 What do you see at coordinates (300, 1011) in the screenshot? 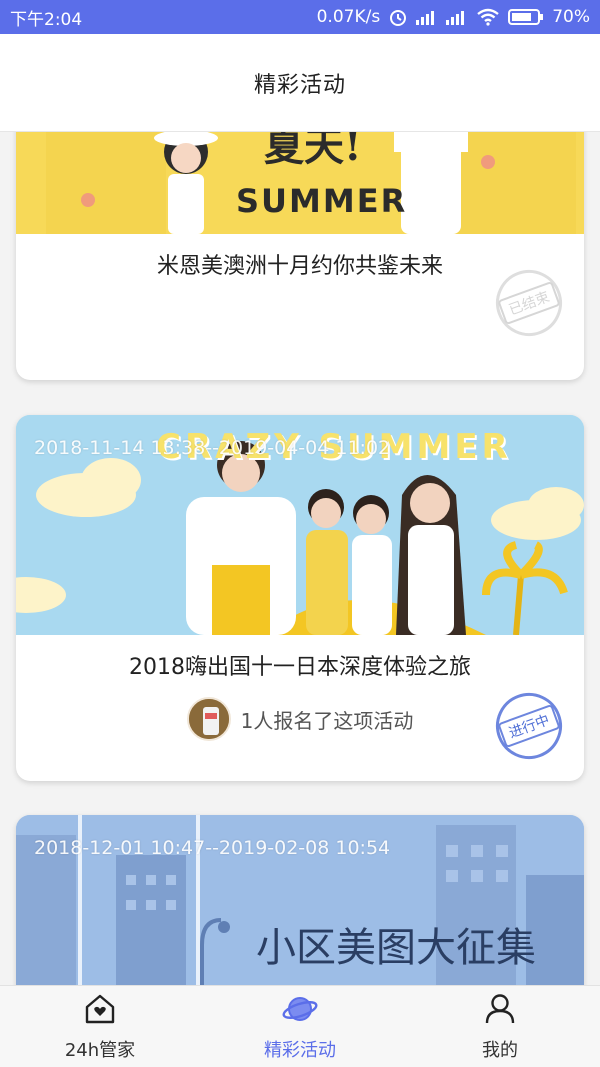
I see `planet-icon` at bounding box center [300, 1011].